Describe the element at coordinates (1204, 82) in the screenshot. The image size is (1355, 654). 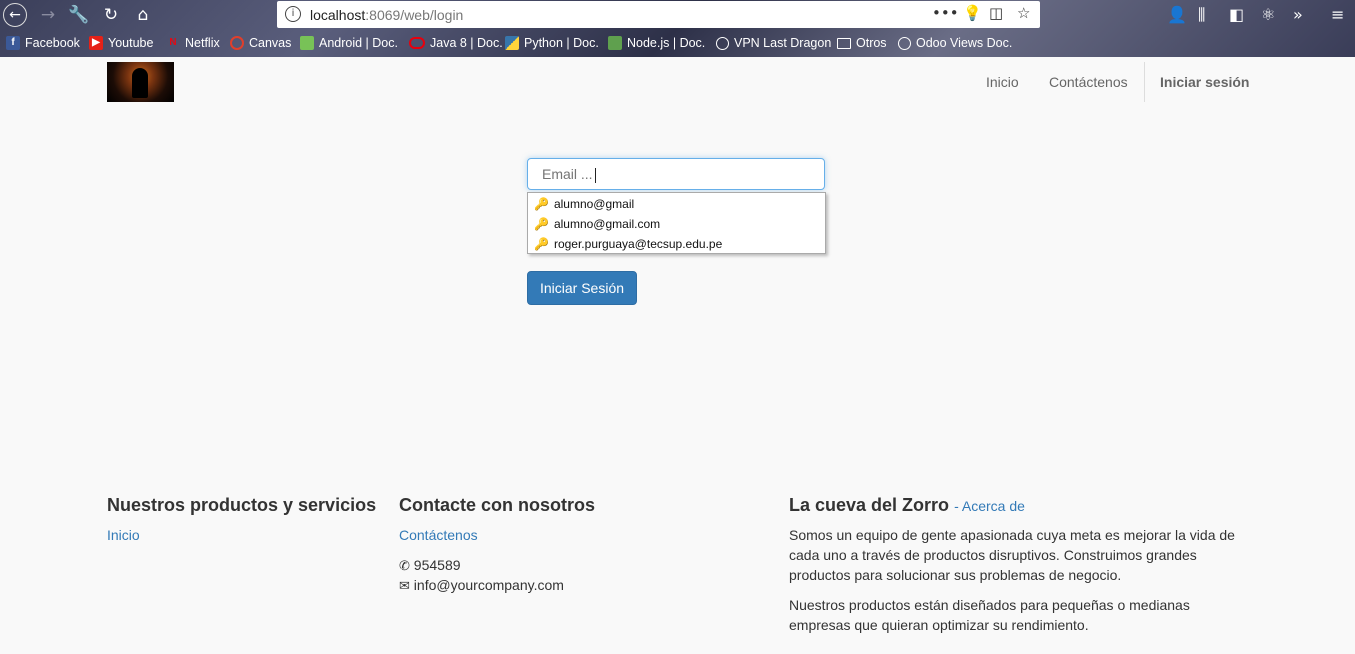
I see `nav-iniciar-sesion: Iniciar sesión` at that location.